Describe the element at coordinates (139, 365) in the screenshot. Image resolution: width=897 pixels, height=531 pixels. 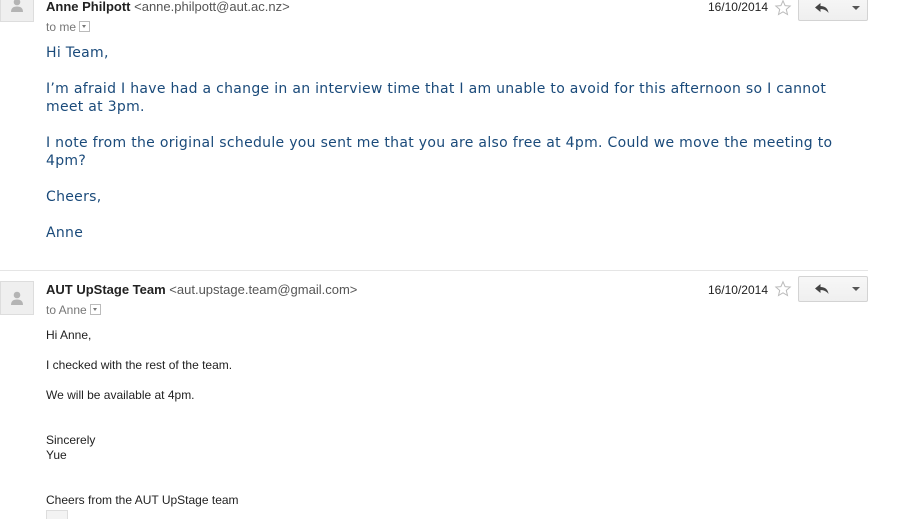
I see `body-line: I checked with the rest of the team.` at that location.